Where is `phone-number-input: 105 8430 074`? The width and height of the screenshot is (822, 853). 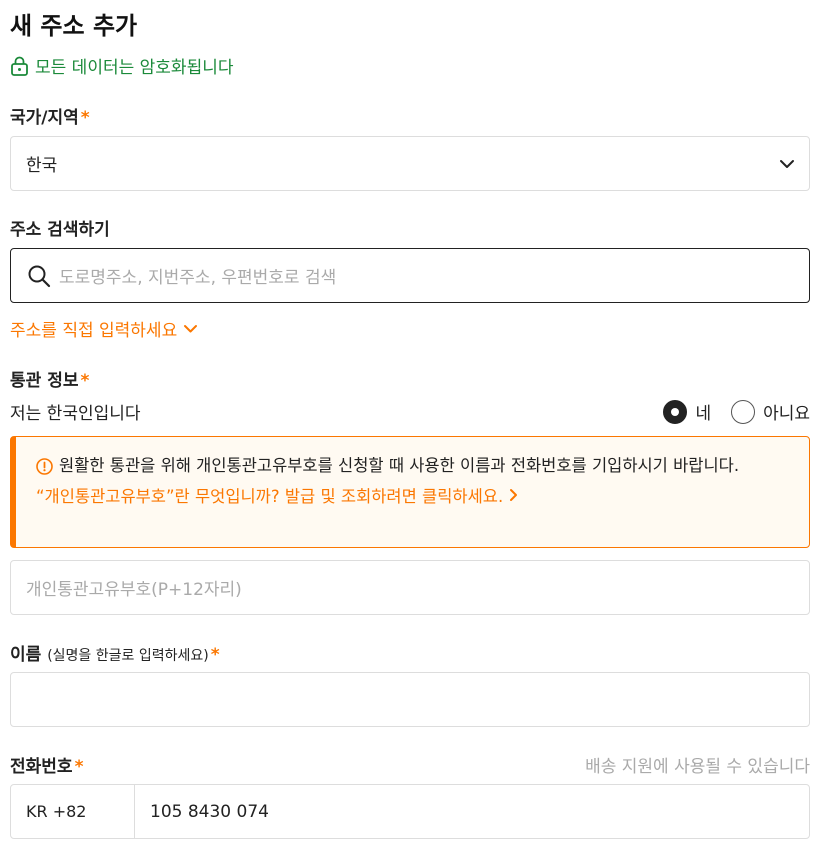
phone-number-input: 105 8430 074 is located at coordinates (472, 811).